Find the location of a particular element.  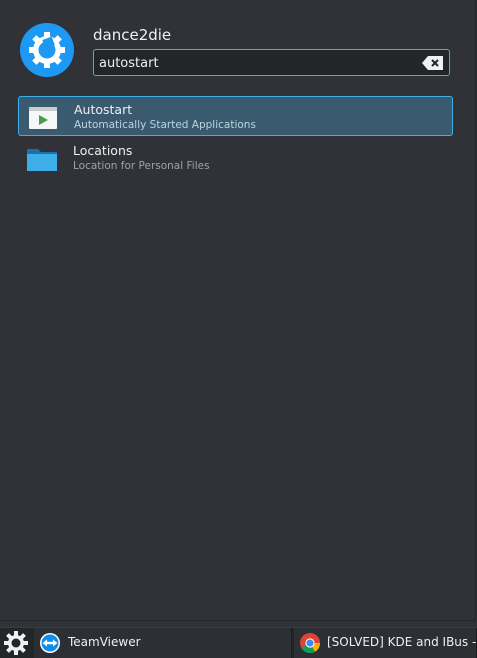

autostart-play-icon is located at coordinates (43, 118).